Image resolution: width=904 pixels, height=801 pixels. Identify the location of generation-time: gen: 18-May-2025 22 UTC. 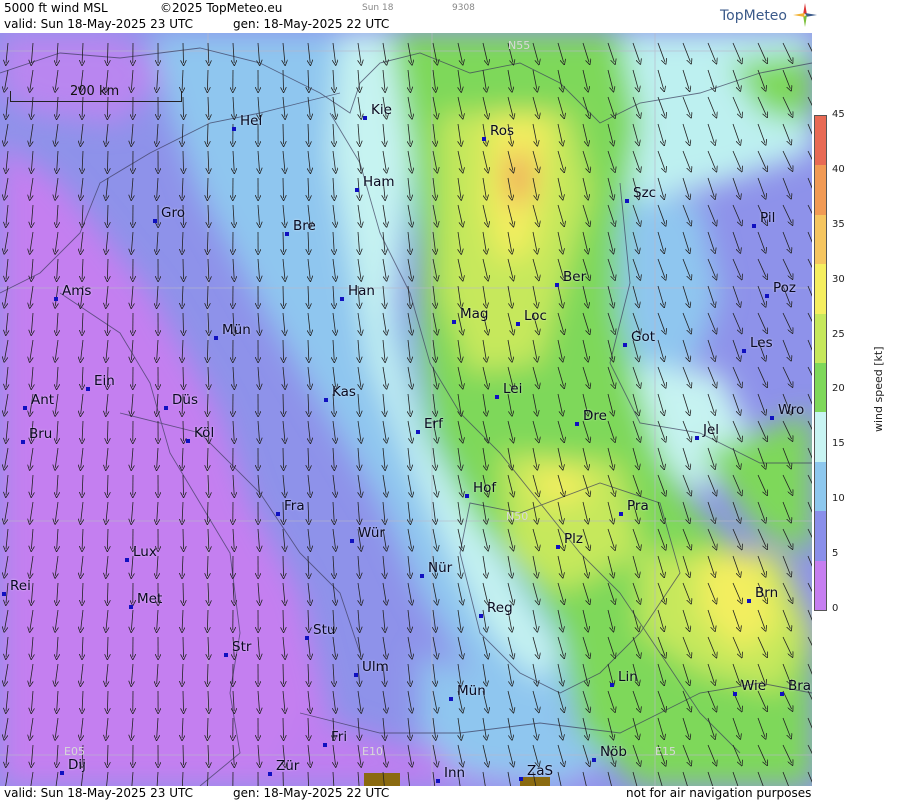
(311, 24).